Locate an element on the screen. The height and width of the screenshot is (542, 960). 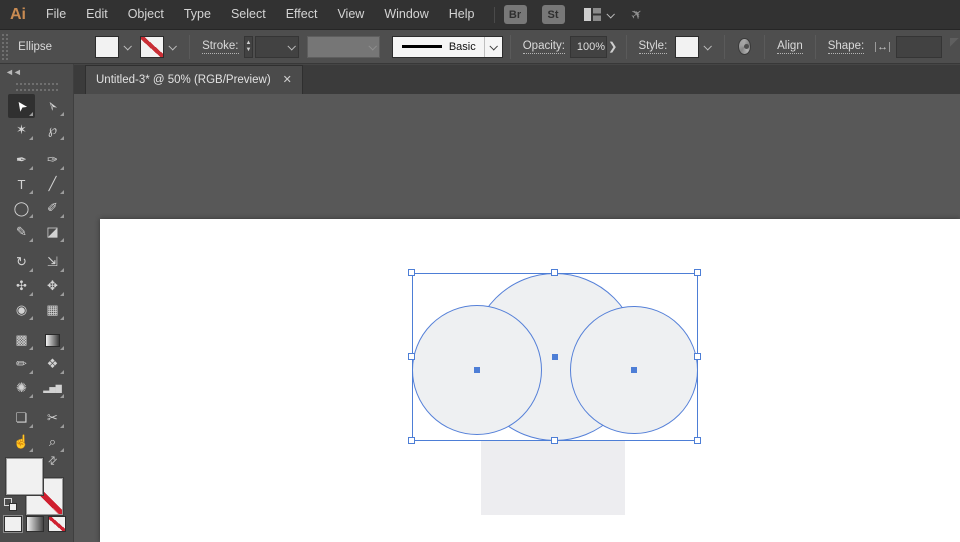
magic-wand-tool: ✶ is located at coordinates (21, 130).